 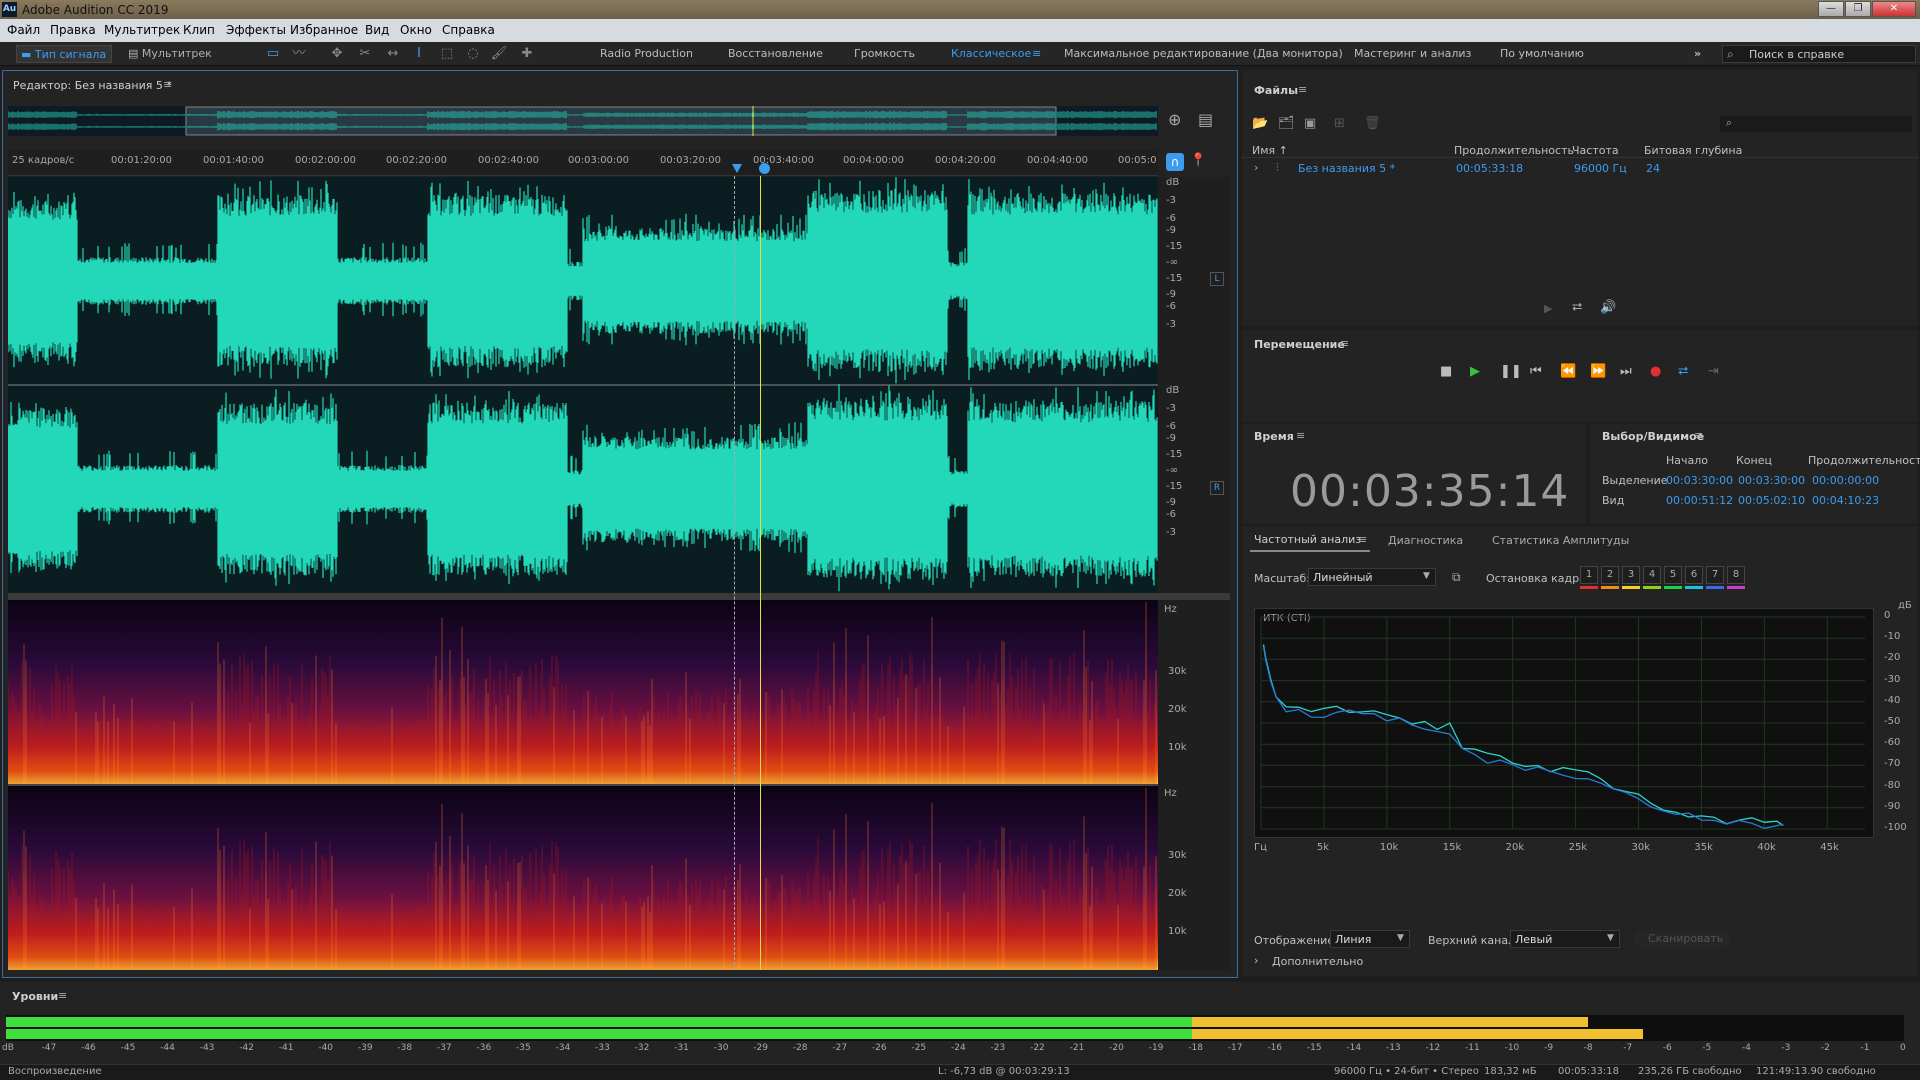 What do you see at coordinates (1302, 89) in the screenshot?
I see `files-menu-icon: ≡` at bounding box center [1302, 89].